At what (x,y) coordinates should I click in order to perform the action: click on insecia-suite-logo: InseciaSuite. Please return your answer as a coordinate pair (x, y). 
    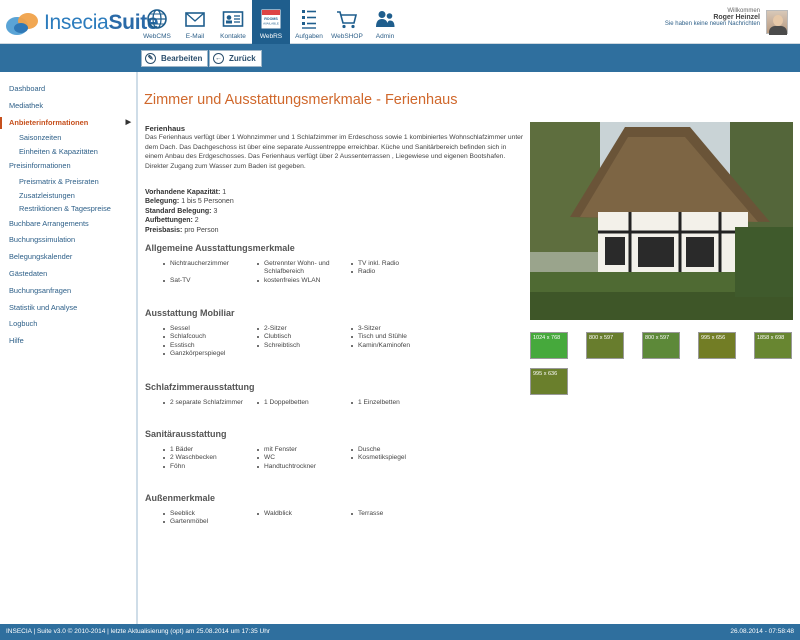
    Looking at the image, I should click on (82, 23).